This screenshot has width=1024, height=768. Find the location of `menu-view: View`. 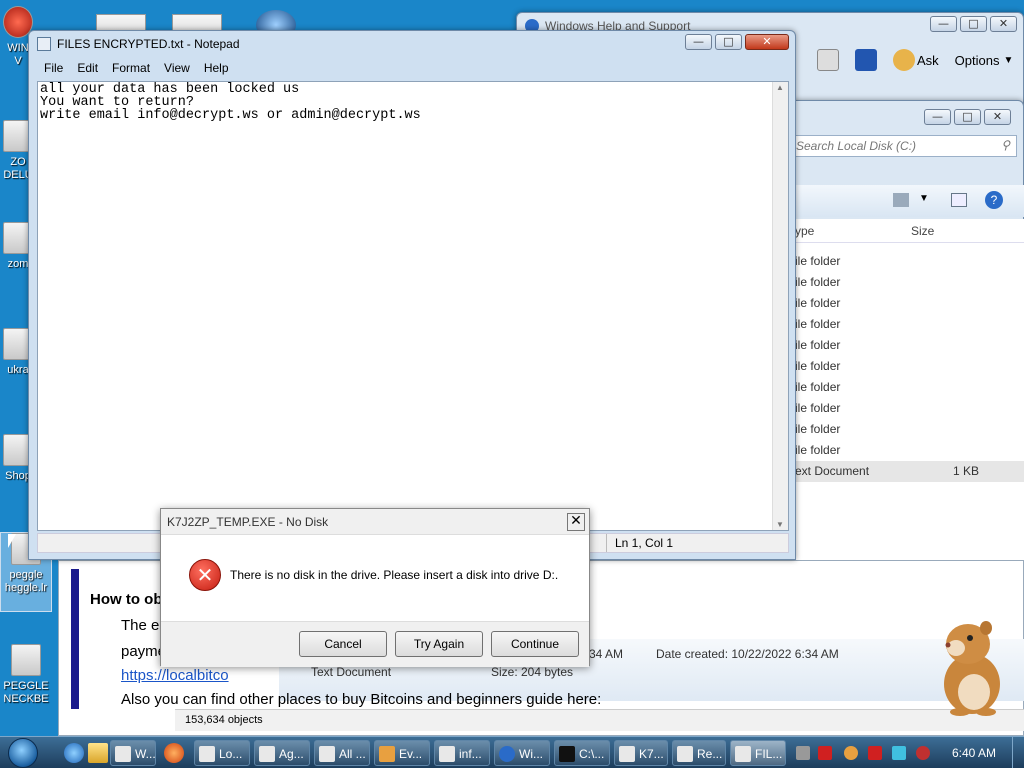

menu-view: View is located at coordinates (177, 69).